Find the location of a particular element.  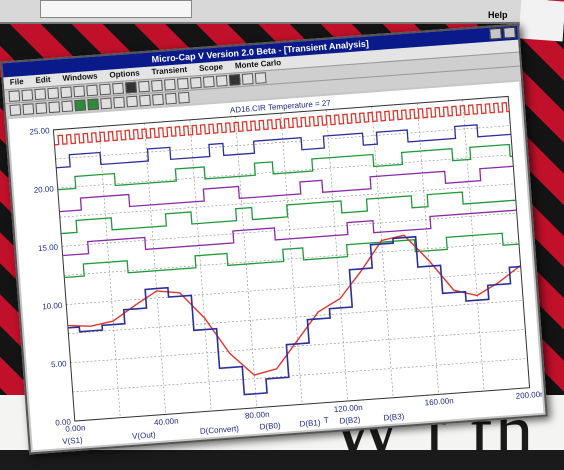

slope-icon is located at coordinates (208, 81).